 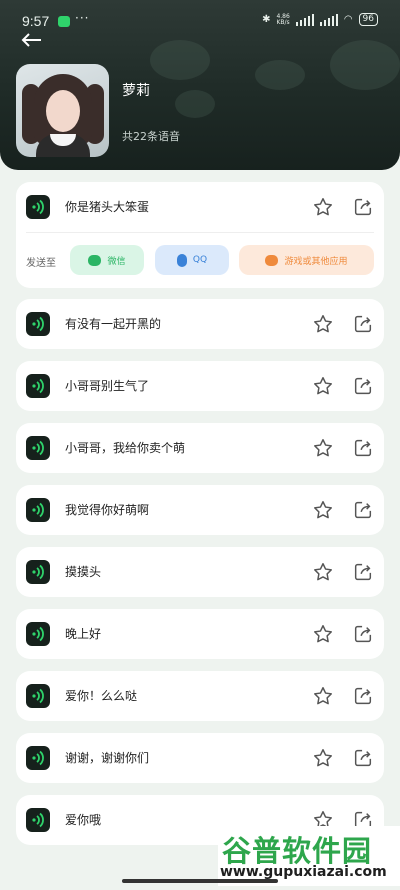 What do you see at coordinates (83, 572) in the screenshot?
I see `voice-title: 摸摸头` at bounding box center [83, 572].